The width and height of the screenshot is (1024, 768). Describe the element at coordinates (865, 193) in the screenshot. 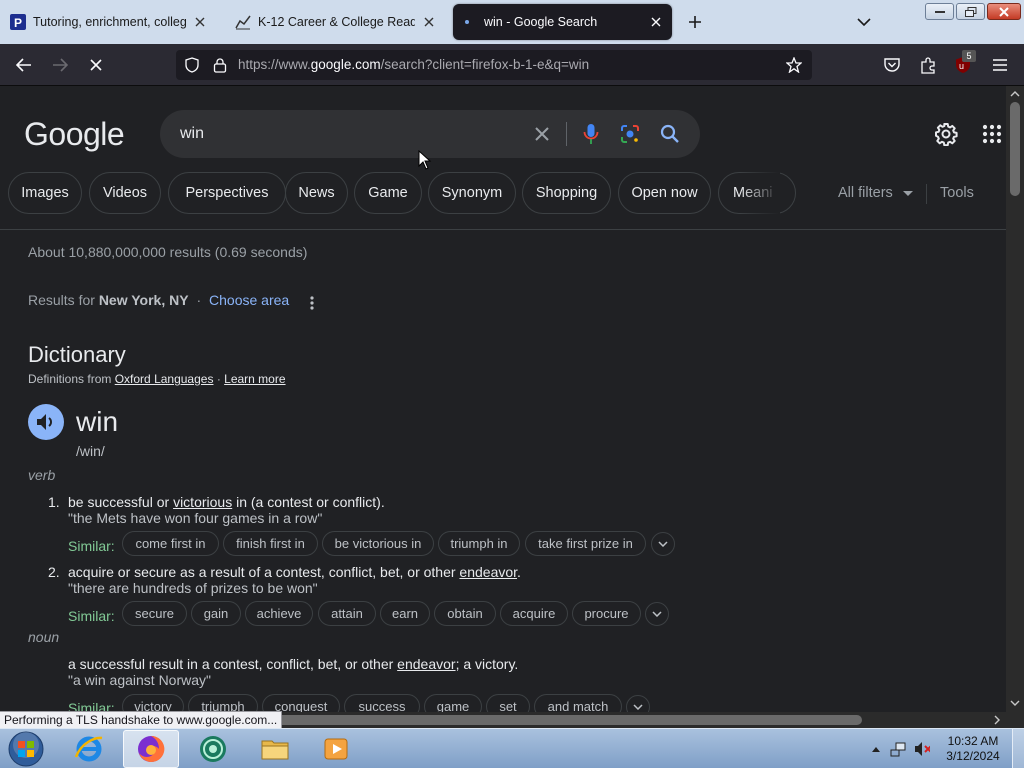

I see `all-filters-label: All filters` at that location.